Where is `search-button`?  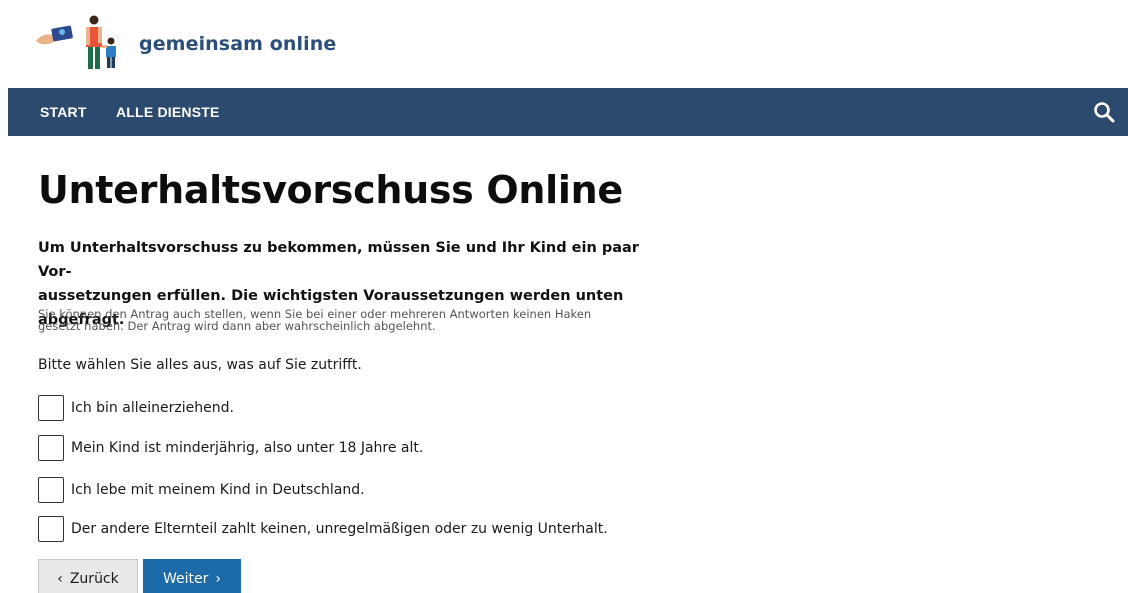 search-button is located at coordinates (1104, 112).